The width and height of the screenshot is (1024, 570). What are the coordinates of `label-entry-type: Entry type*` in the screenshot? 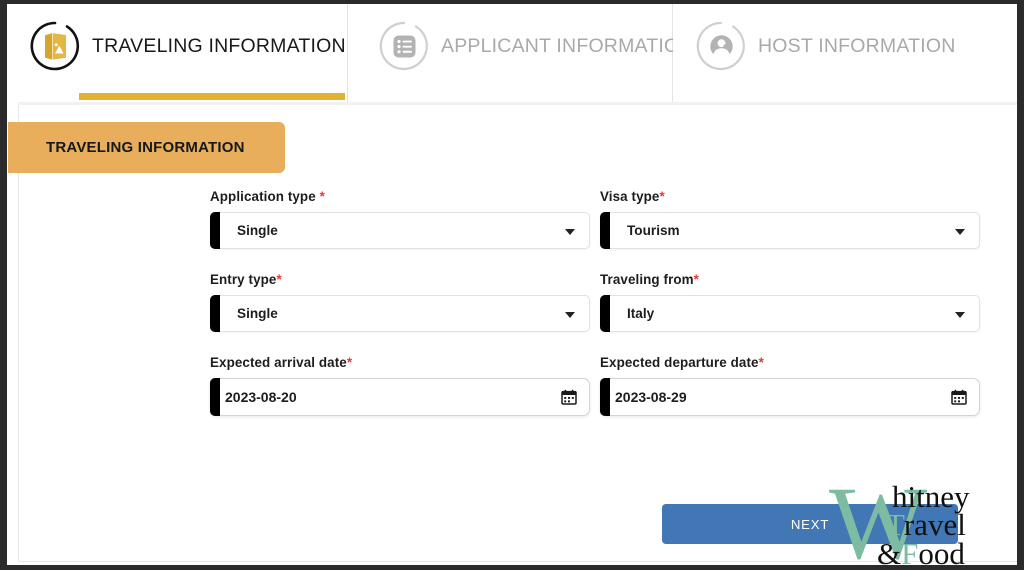 It's located at (246, 279).